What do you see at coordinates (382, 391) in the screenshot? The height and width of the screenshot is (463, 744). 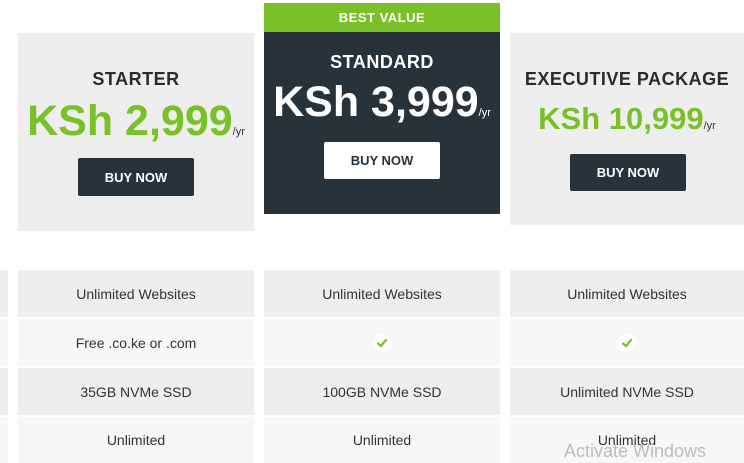 I see `feature-cell: 100GB NVMe SSD` at bounding box center [382, 391].